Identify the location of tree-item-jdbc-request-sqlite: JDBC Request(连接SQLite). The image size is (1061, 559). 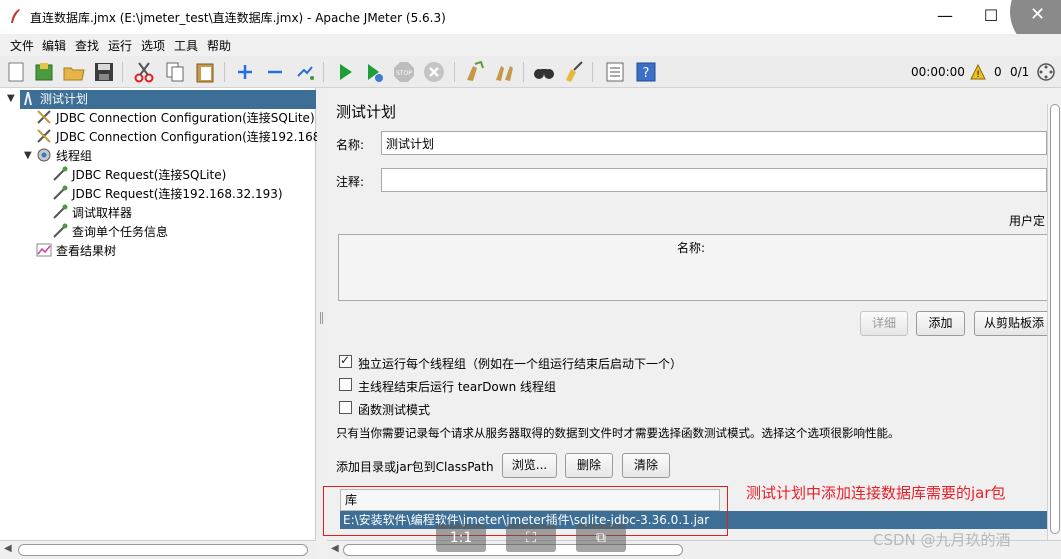
(139, 175).